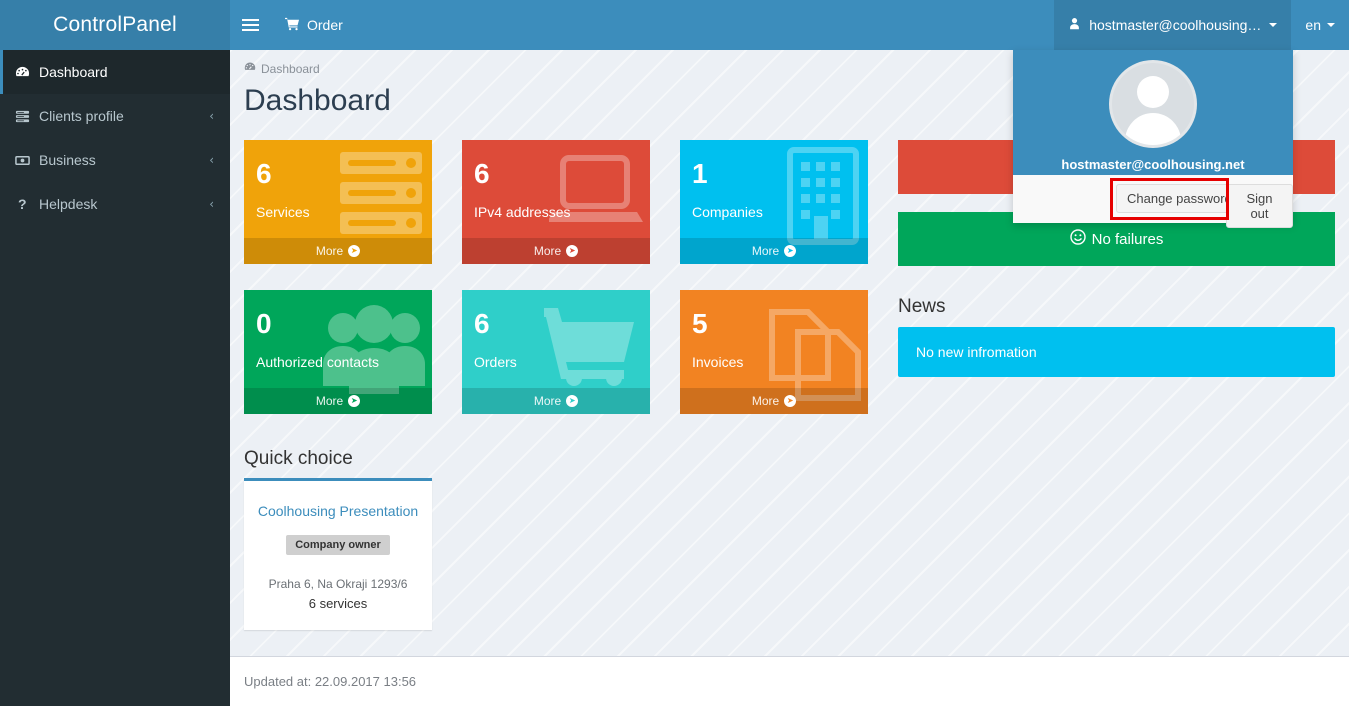 This screenshot has height=706, width=1349. Describe the element at coordinates (595, 195) in the screenshot. I see `laptop-icon` at that location.